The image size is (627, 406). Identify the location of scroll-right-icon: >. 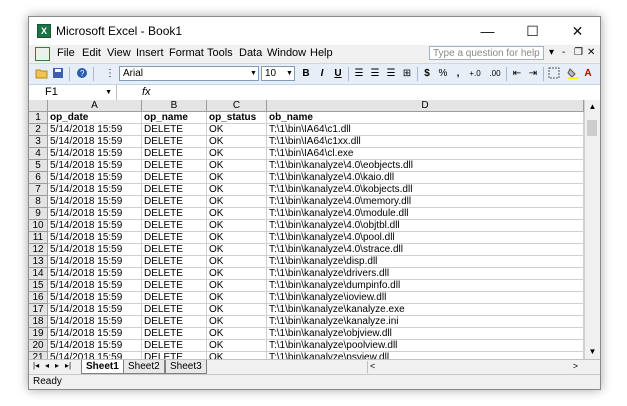
(575, 366).